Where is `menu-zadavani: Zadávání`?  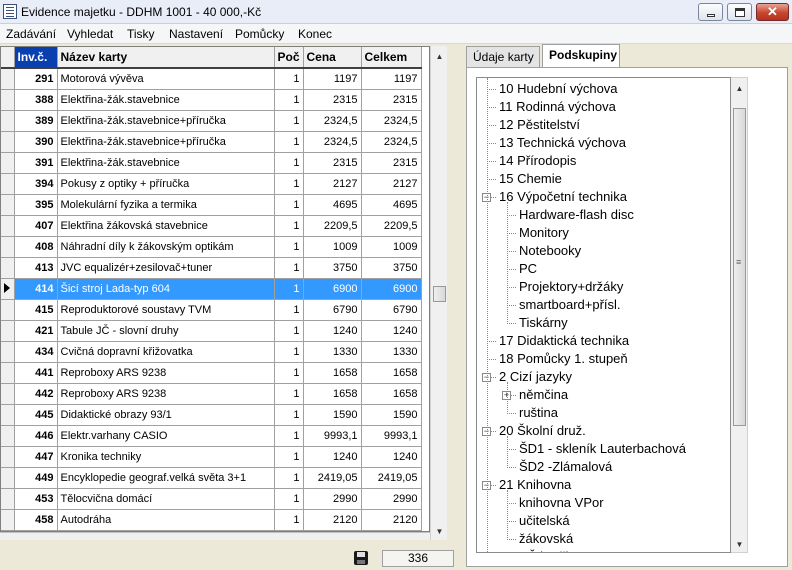
menu-zadavani: Zadávání is located at coordinates (31, 34).